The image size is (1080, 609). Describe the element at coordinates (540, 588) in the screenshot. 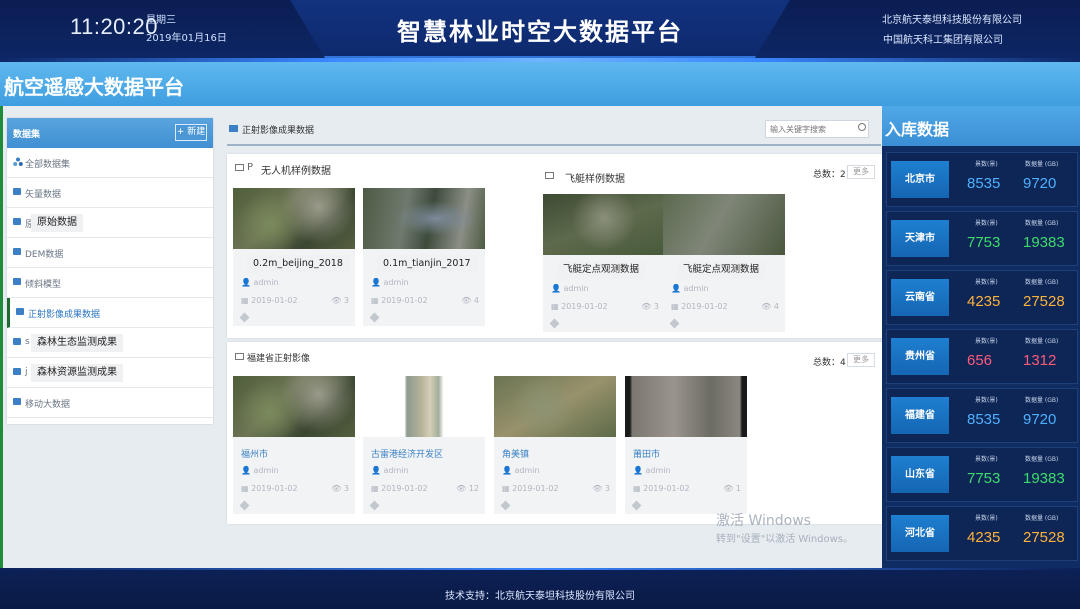

I see `footer: 技术支持：北京航天泰坦科技股份有限公司` at that location.